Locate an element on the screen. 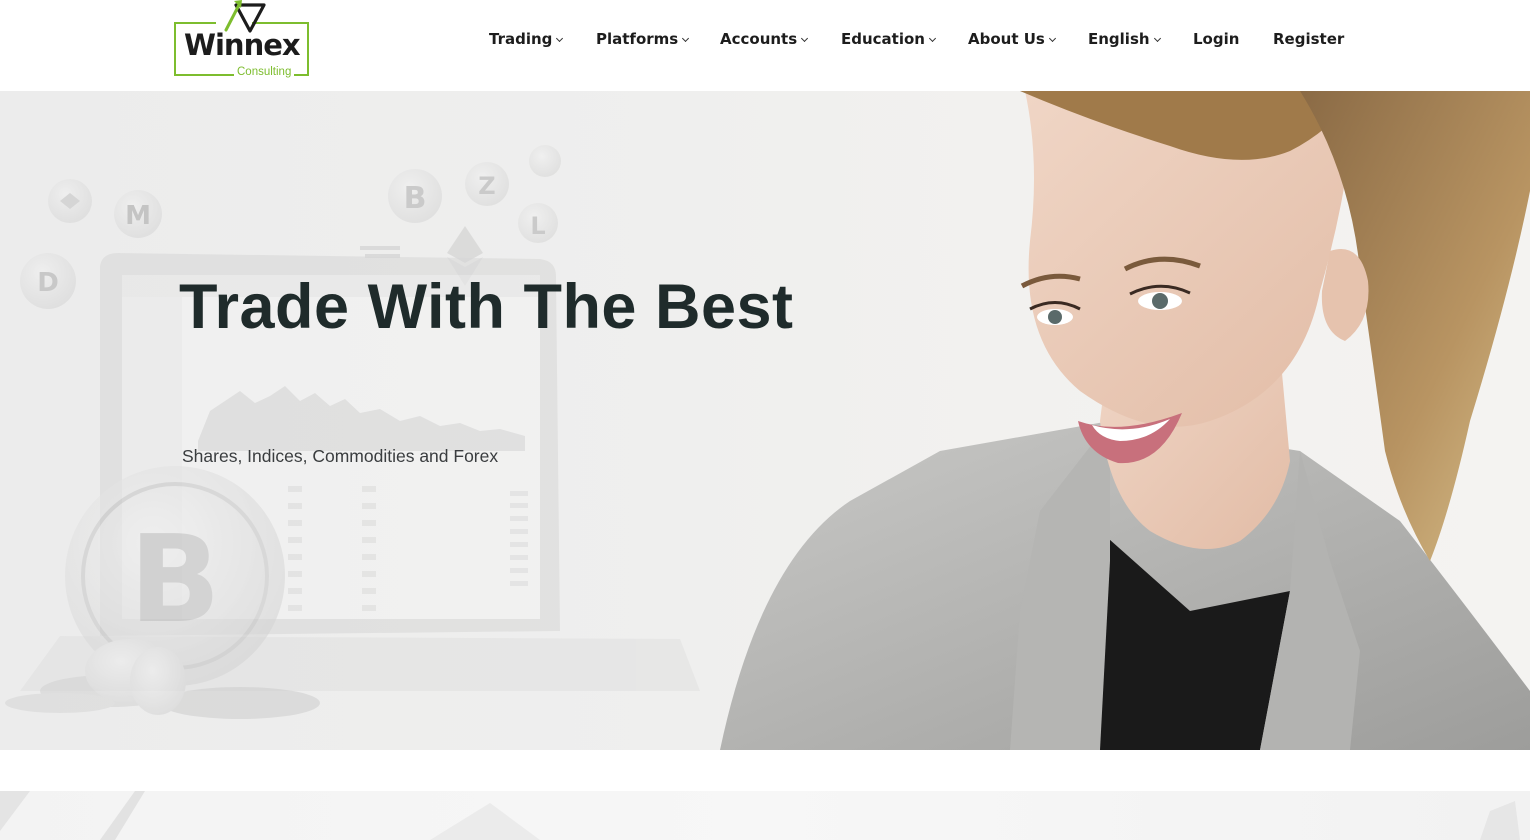 The image size is (1530, 840). nav-item-label: Accounts is located at coordinates (759, 39).